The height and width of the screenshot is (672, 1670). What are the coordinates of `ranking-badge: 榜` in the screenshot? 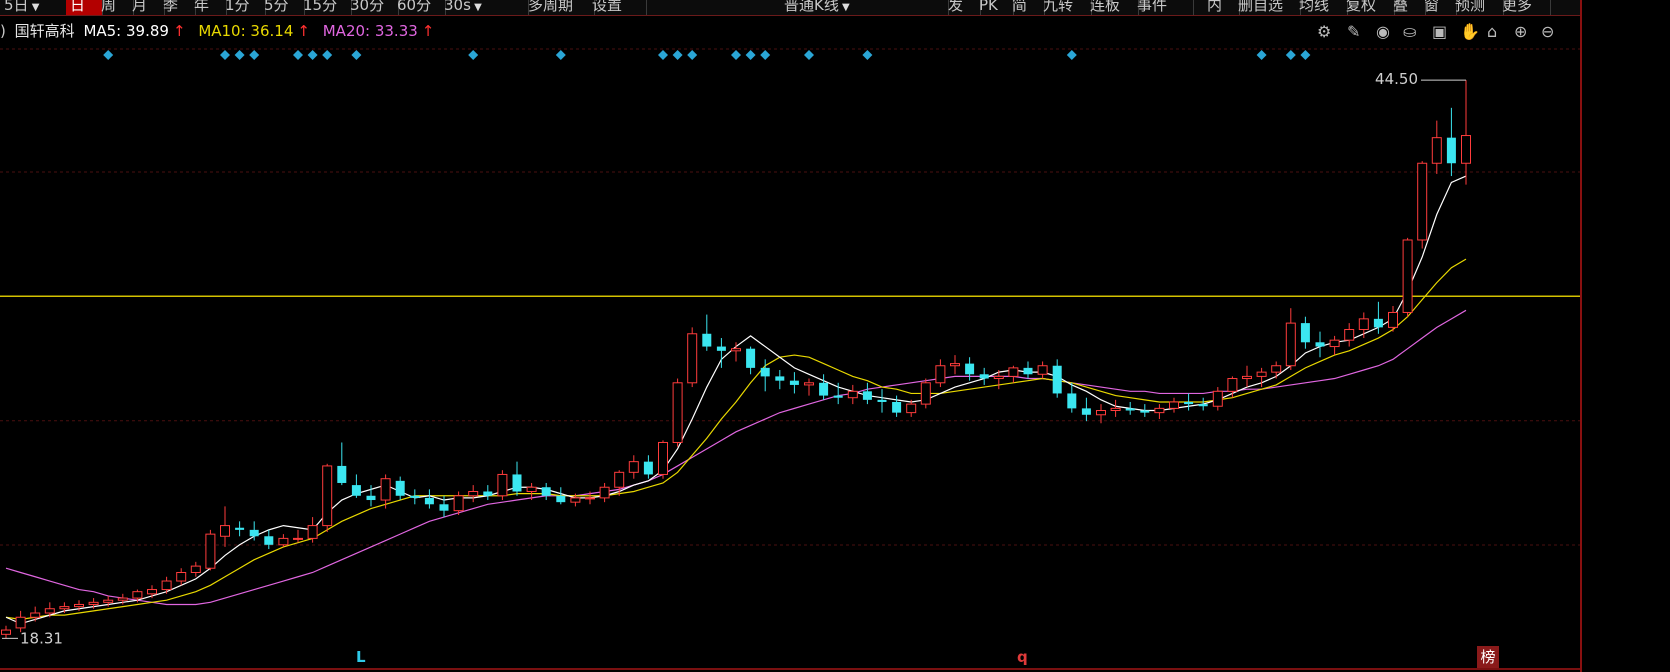 It's located at (1488, 657).